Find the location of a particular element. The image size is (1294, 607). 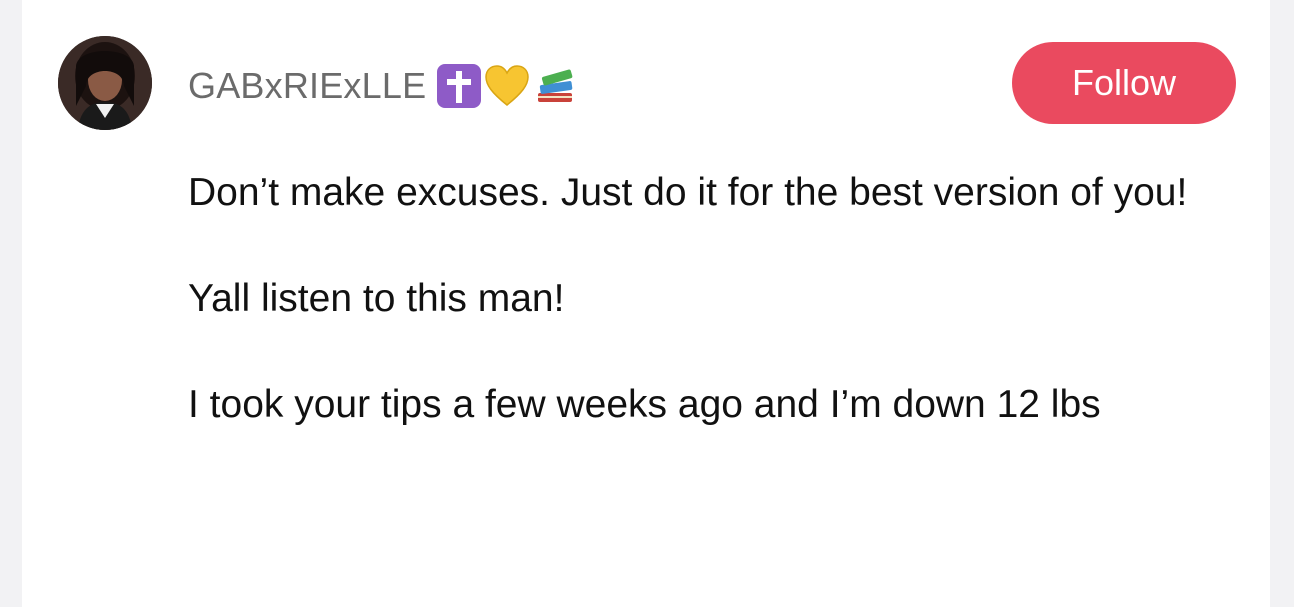

yellow-heart-icon is located at coordinates (507, 85).